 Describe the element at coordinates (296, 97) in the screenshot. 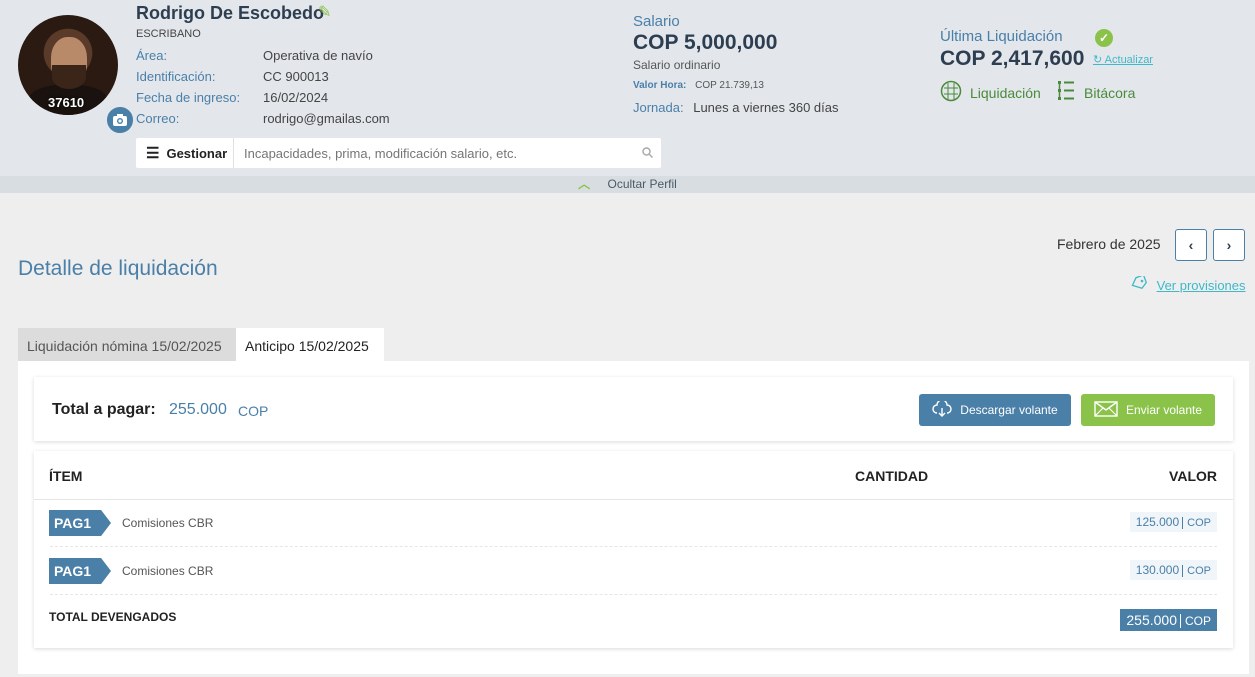

I see `info-value: 16/02/2024` at that location.